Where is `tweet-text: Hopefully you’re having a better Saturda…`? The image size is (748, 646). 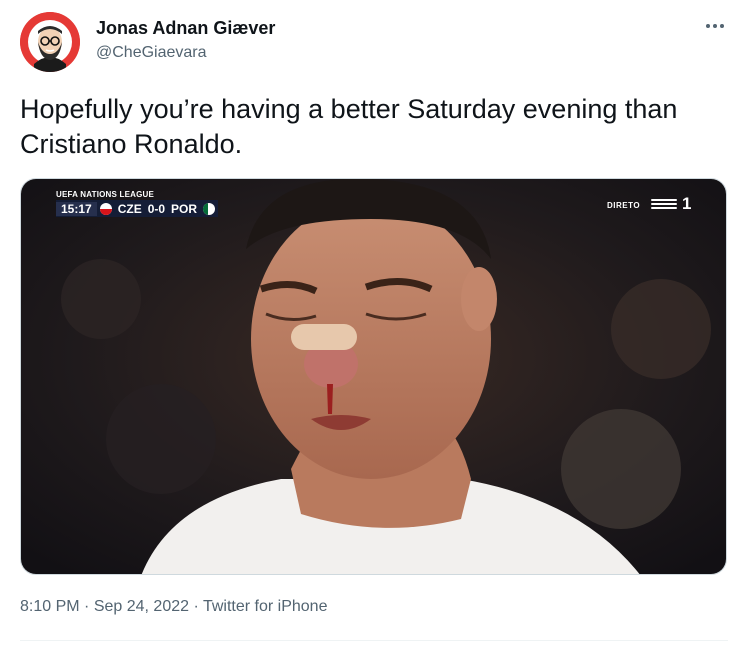
tweet-text: Hopefully you’re having a better Saturda… is located at coordinates (349, 126).